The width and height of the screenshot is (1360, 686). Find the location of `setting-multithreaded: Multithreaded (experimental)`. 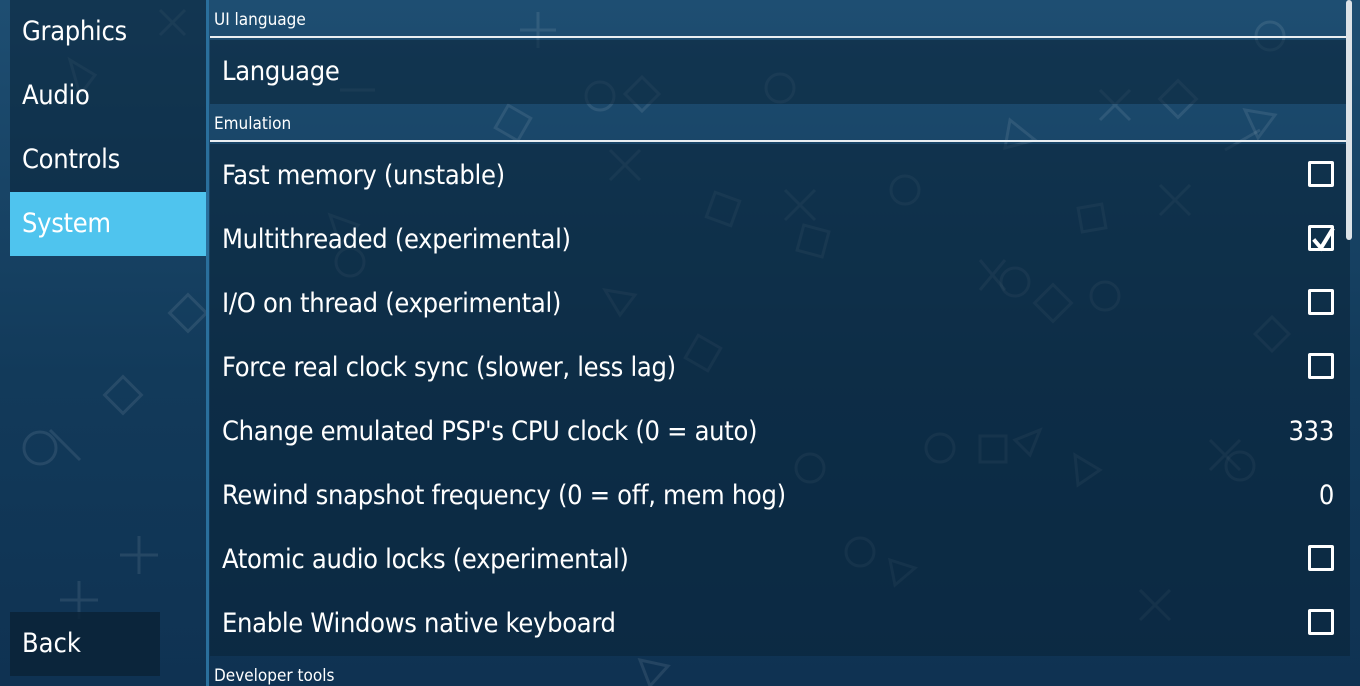

setting-multithreaded: Multithreaded (experimental) is located at coordinates (780, 240).